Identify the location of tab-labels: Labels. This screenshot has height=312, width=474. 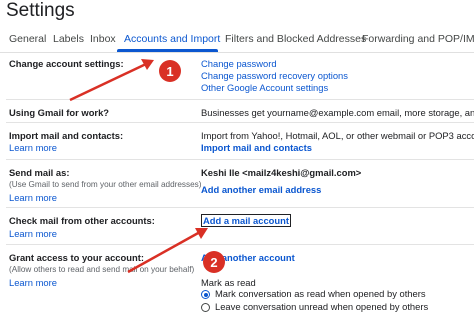
(68, 39).